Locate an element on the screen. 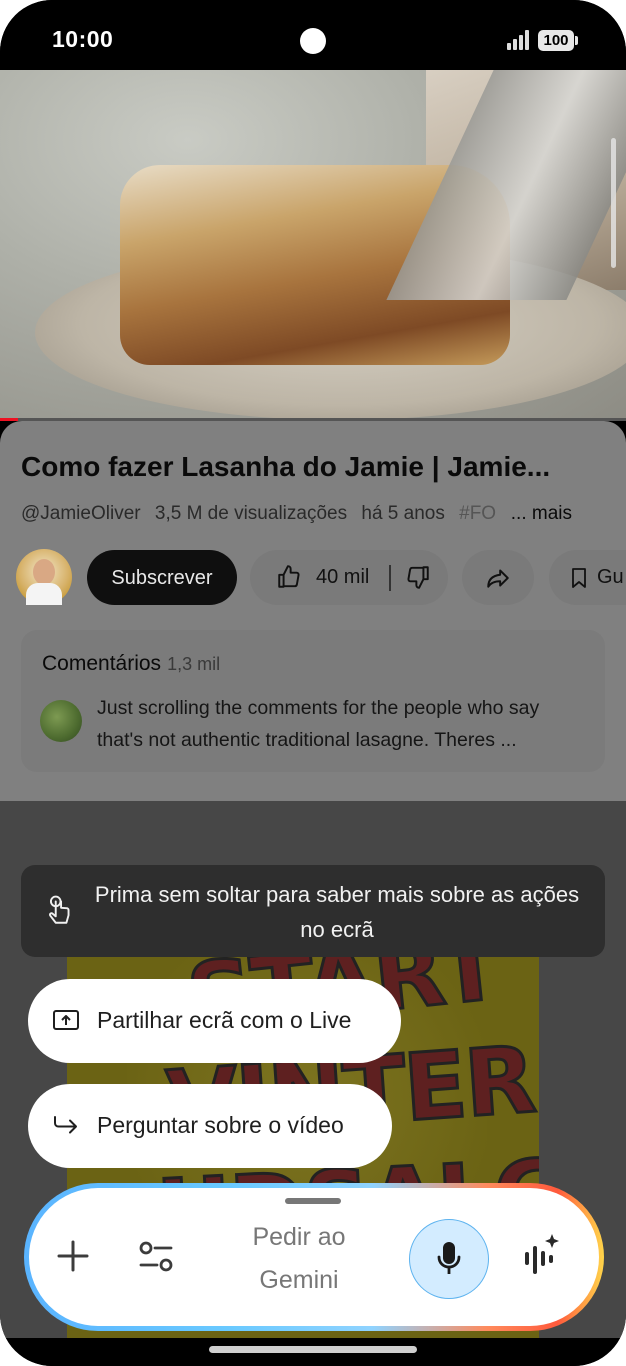  ask-about-video-chip: Perguntar sobre o vídeo is located at coordinates (210, 1126).